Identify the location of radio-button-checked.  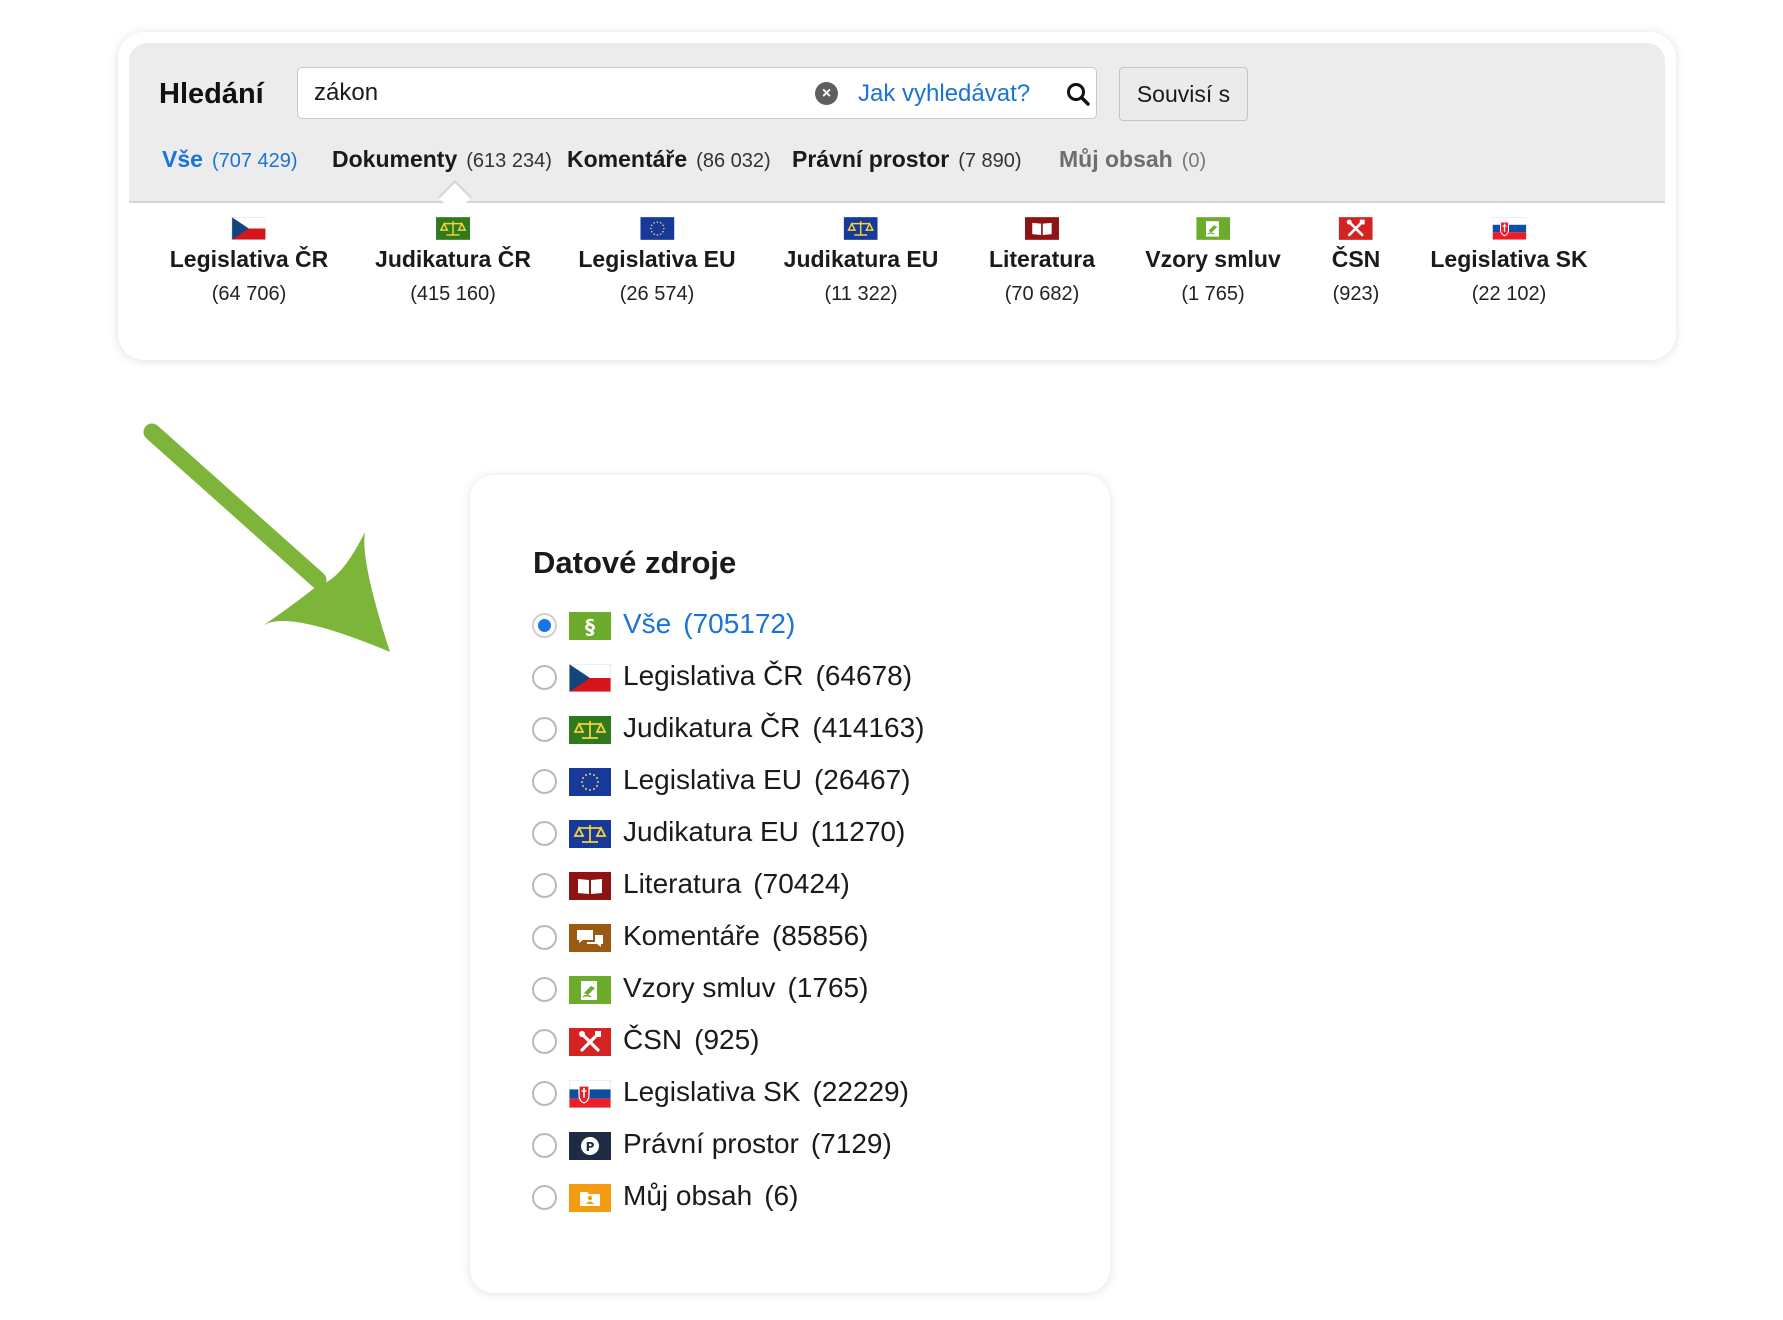
(544, 625).